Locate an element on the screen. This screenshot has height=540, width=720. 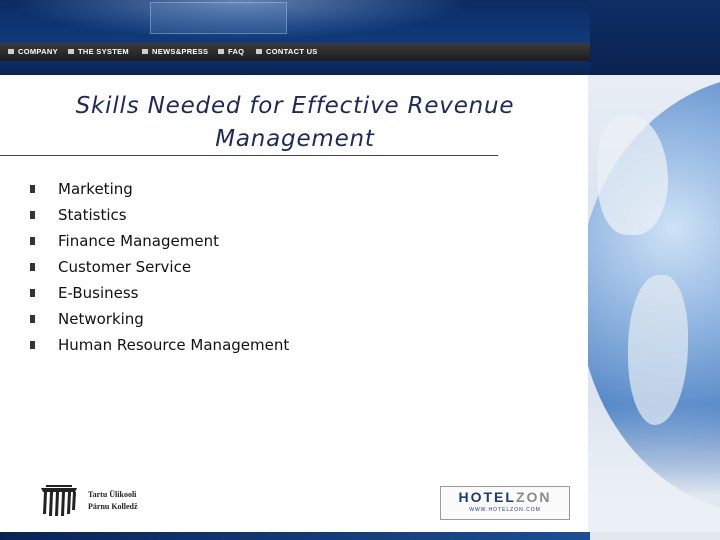
list-item-text: E-Business is located at coordinates (98, 293).